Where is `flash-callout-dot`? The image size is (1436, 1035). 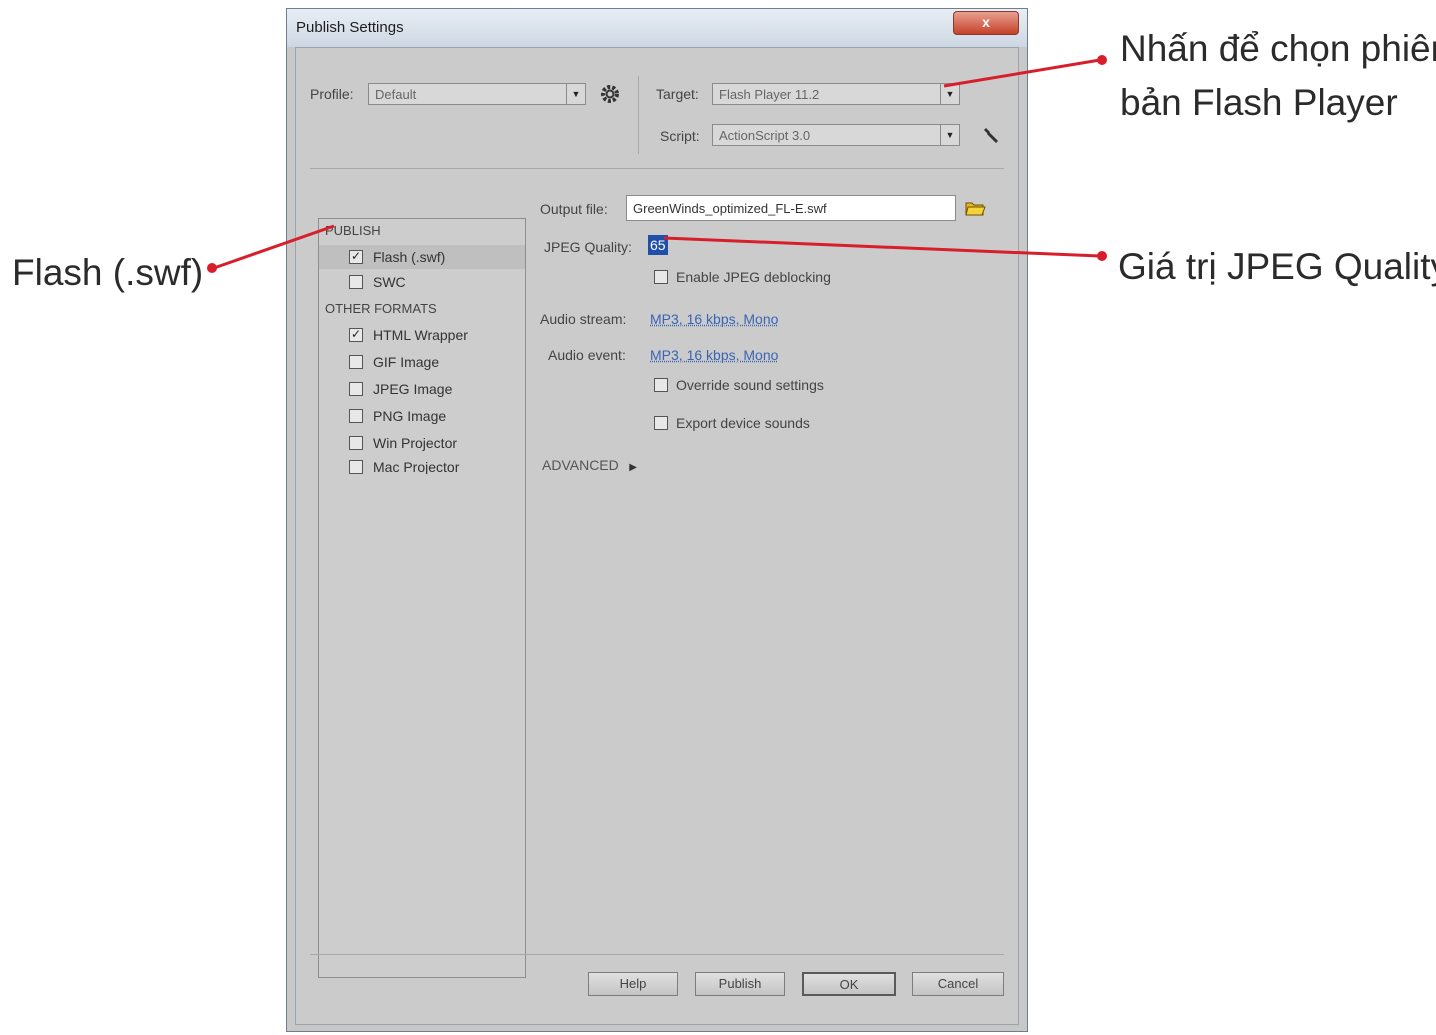
flash-callout-dot is located at coordinates (212, 268).